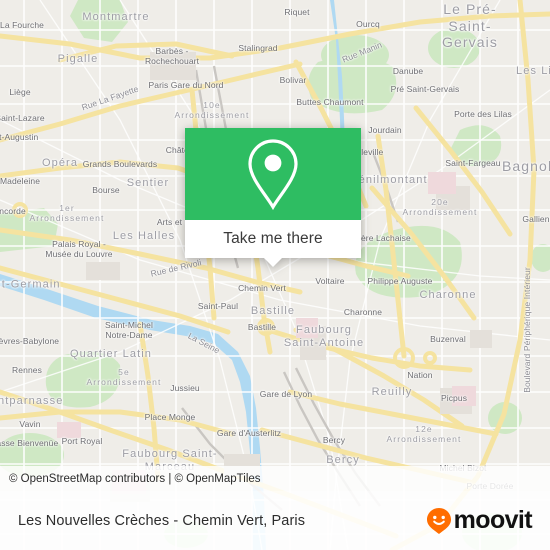 Image resolution: width=550 pixels, height=550 pixels. What do you see at coordinates (438, 520) in the screenshot?
I see `moovit-smiley-pin-icon` at bounding box center [438, 520].